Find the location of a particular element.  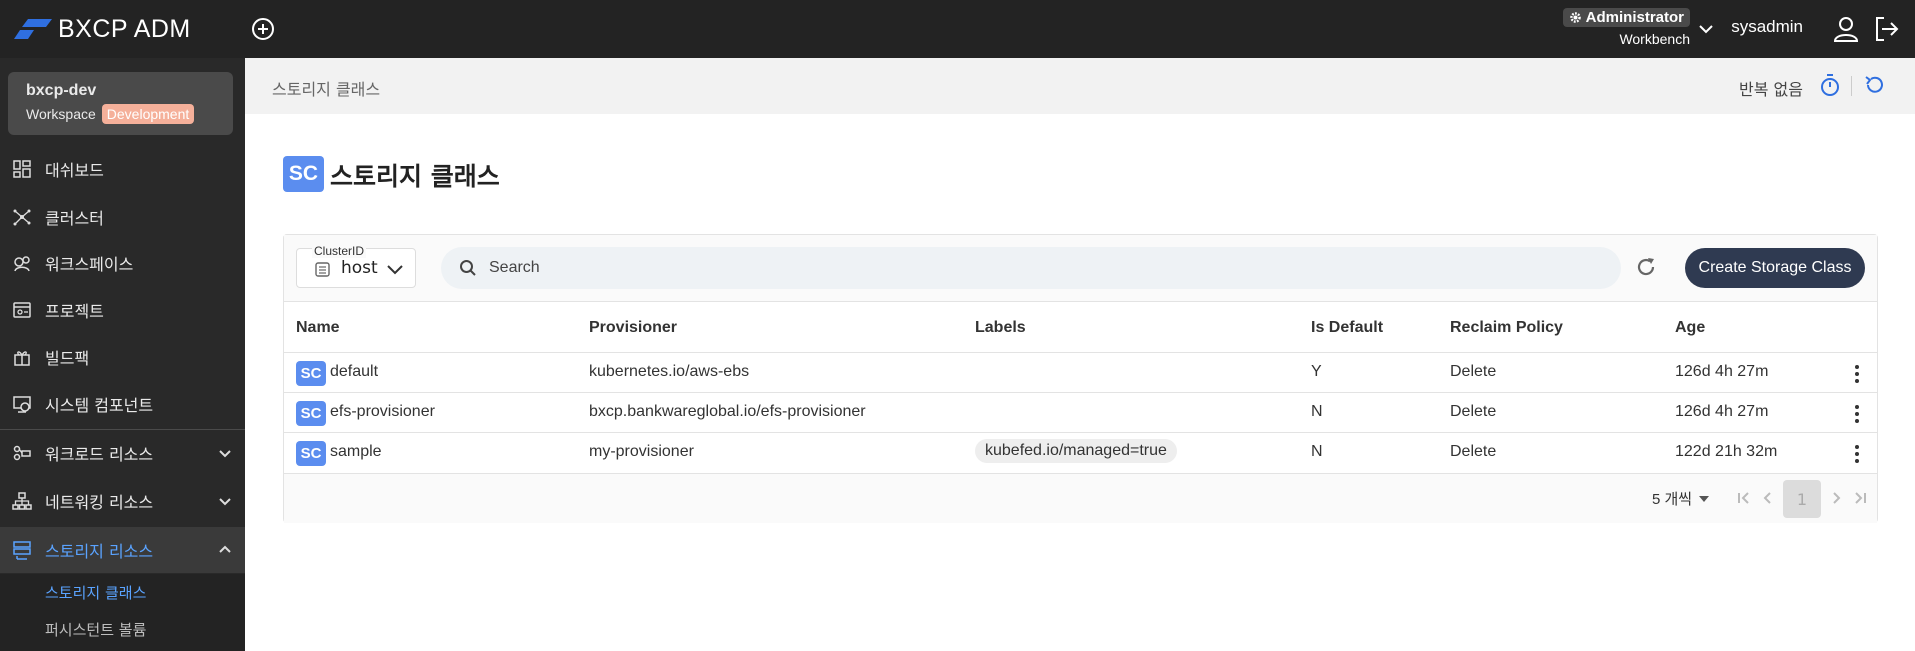

buildpack-icon is located at coordinates (22, 358).